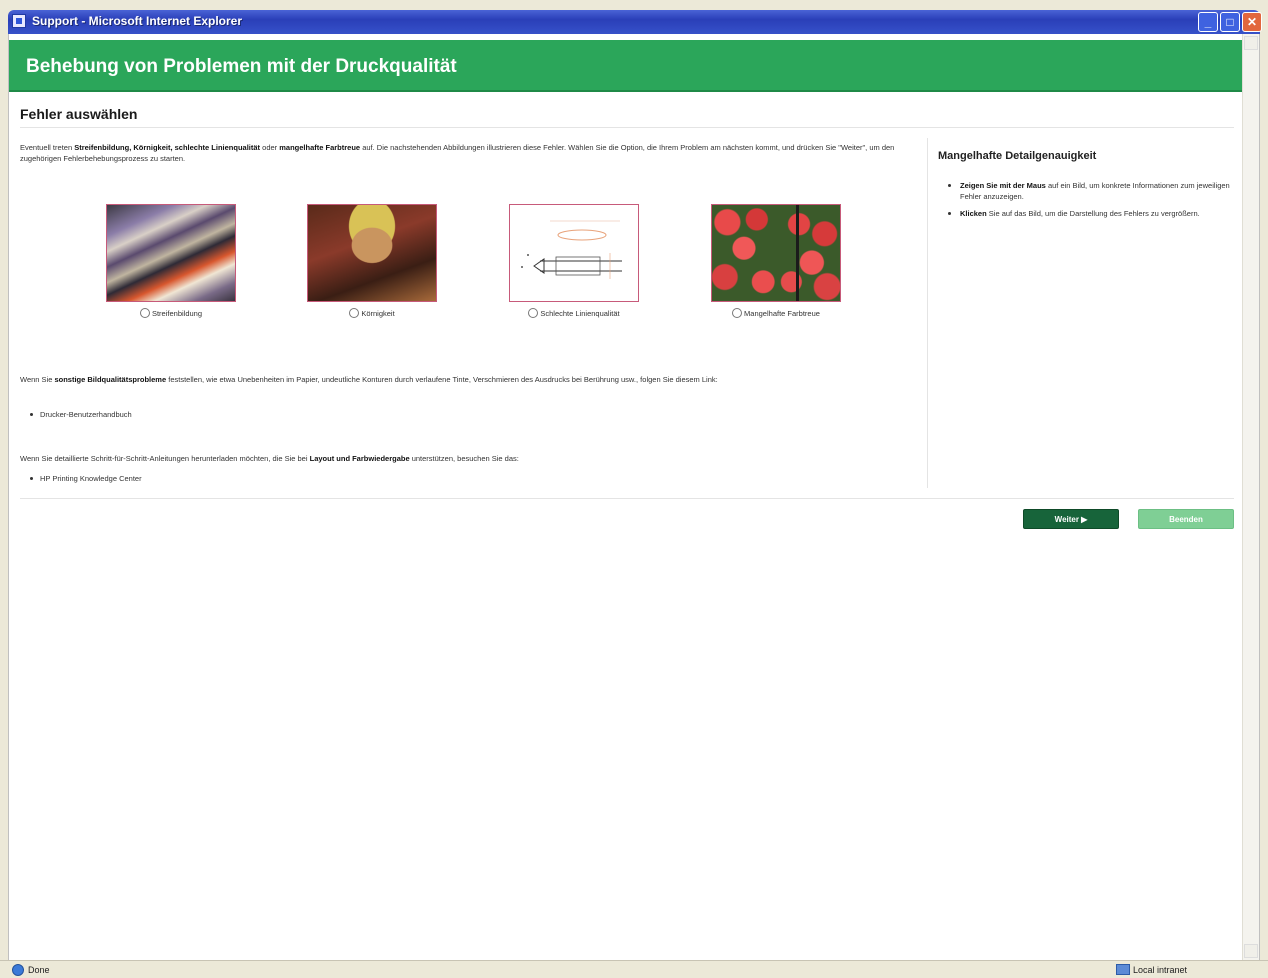  Describe the element at coordinates (1186, 519) in the screenshot. I see `cancel-button: Beenden` at that location.